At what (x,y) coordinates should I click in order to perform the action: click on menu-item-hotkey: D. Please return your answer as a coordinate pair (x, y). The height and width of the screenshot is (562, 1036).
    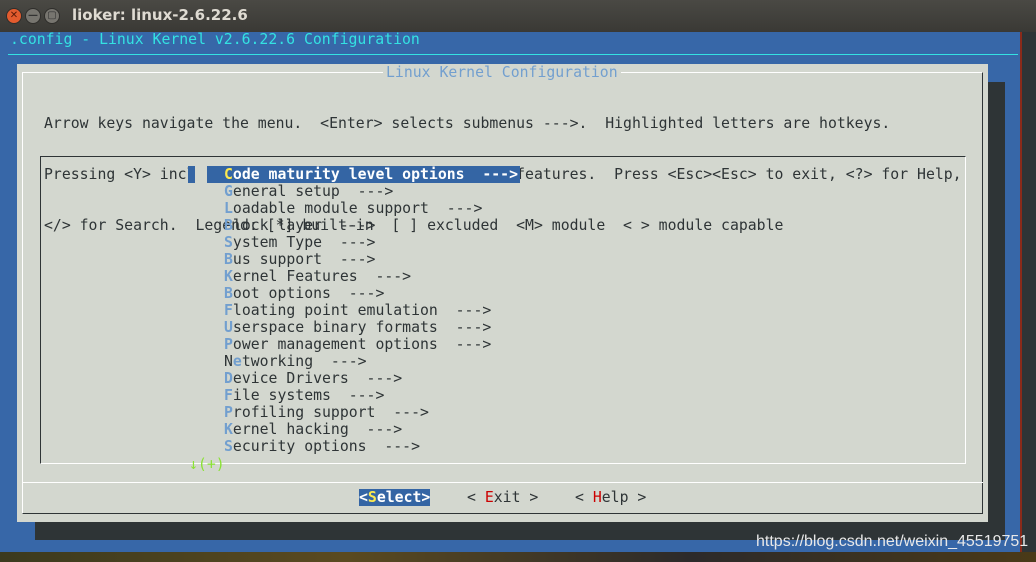
    Looking at the image, I should click on (228, 378).